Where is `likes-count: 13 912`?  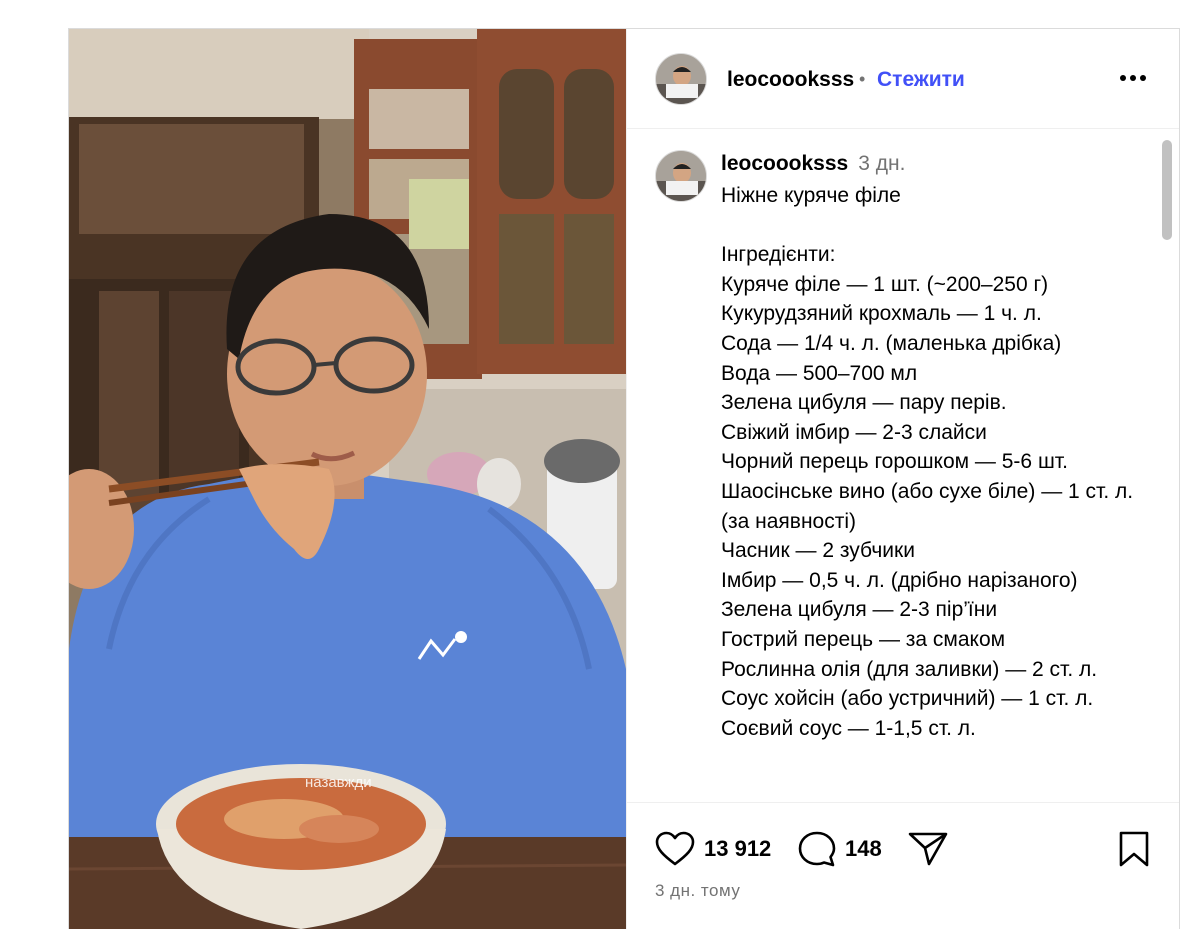
likes-count: 13 912 is located at coordinates (737, 849).